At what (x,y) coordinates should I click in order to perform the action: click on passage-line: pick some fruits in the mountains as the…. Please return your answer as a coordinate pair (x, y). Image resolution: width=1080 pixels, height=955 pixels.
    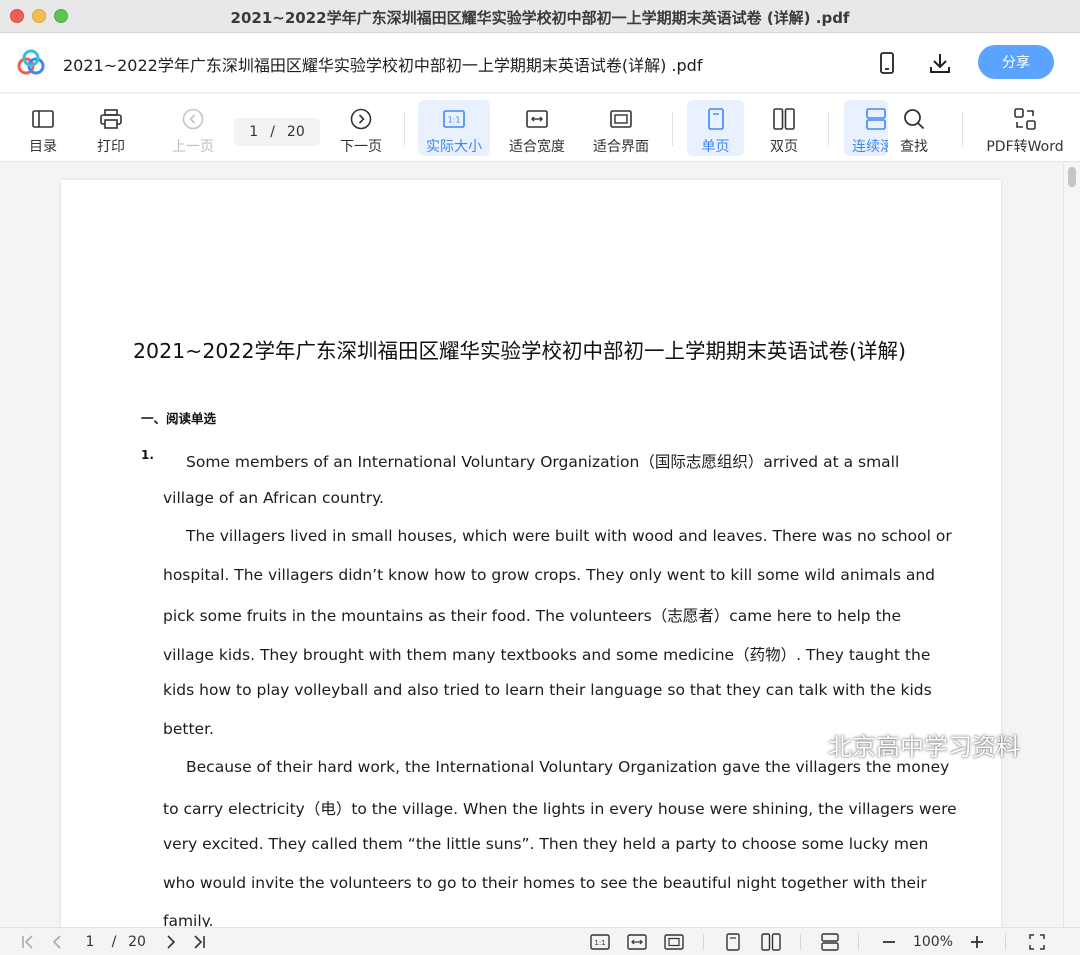
    Looking at the image, I should click on (532, 616).